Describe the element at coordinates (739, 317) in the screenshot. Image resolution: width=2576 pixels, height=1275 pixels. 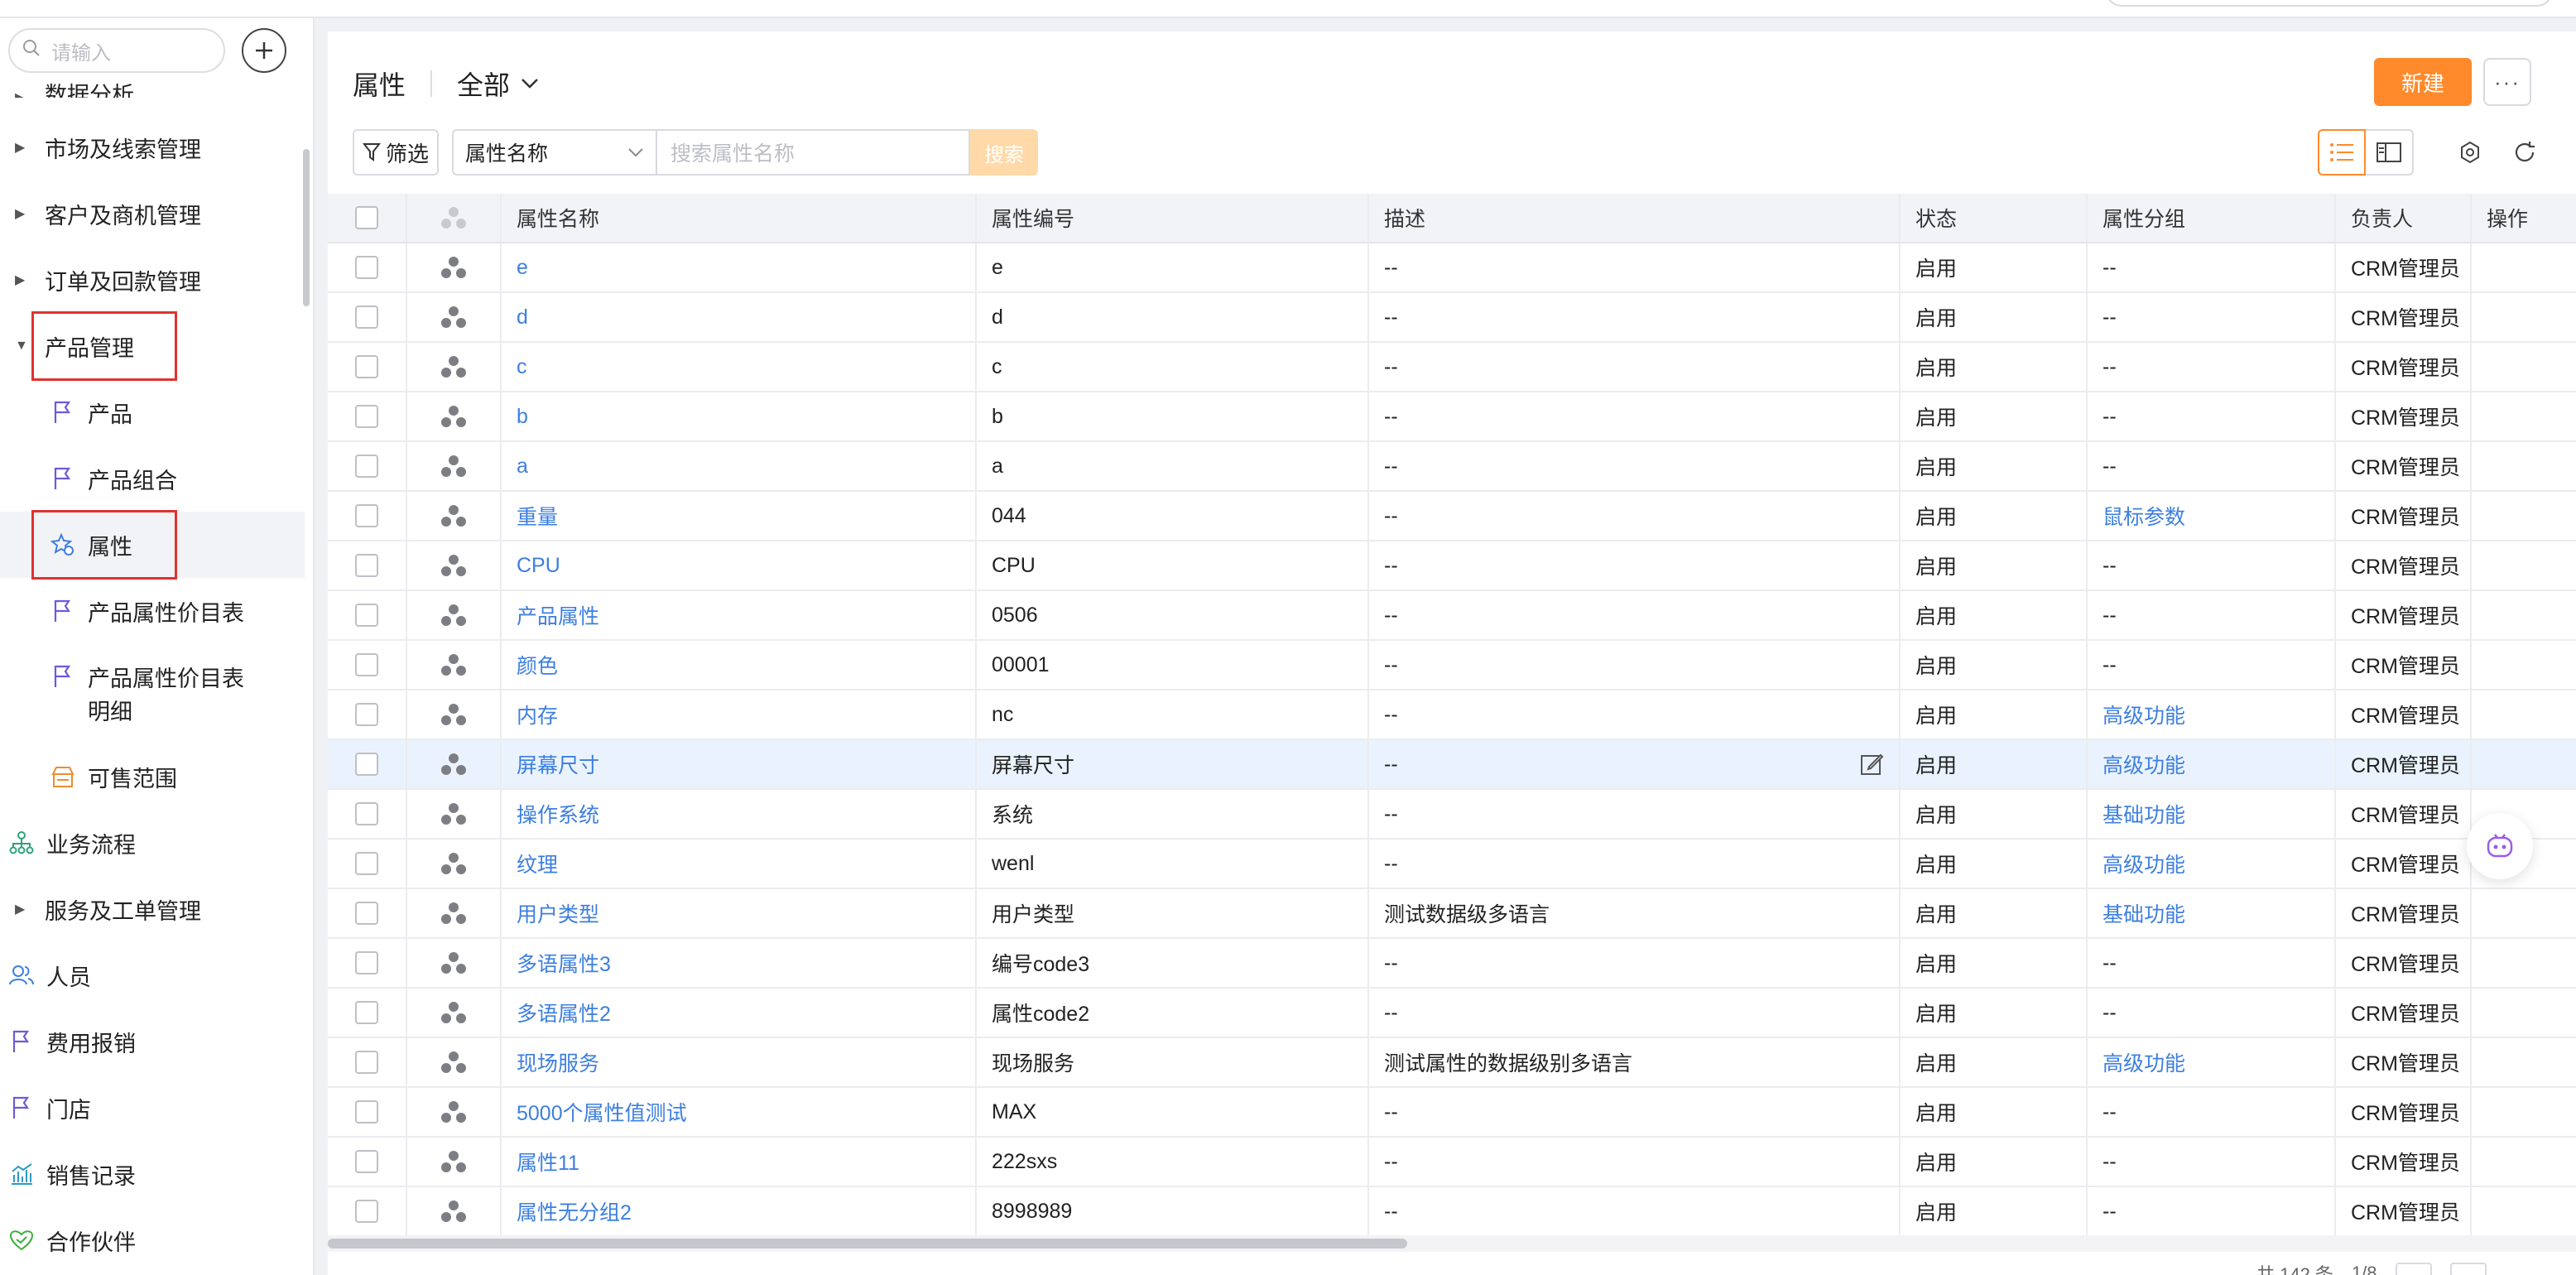
I see `attribute-name-link: d` at that location.